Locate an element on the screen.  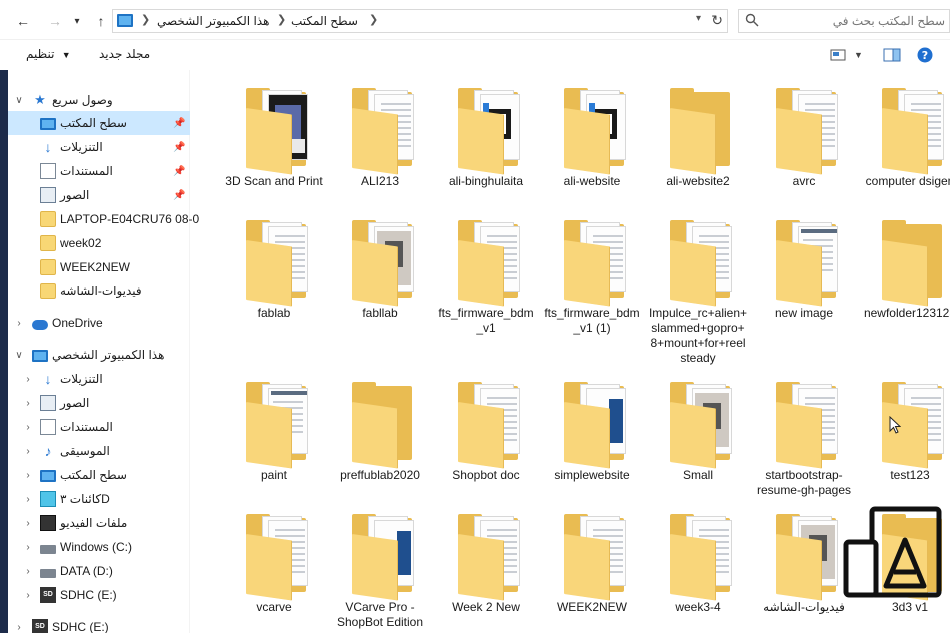
folder-name: computer dsigen is located at coordinates (907, 181).